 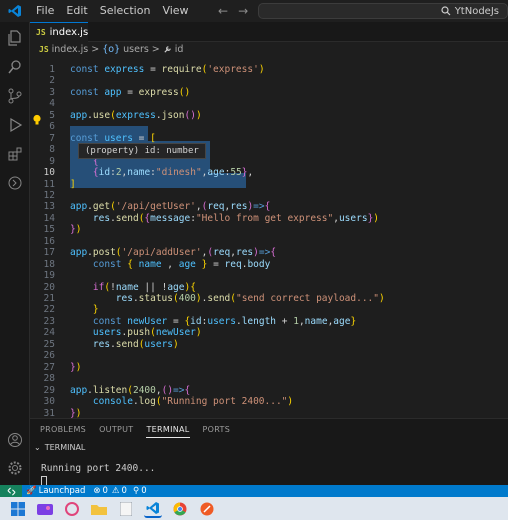 I want to click on editor-tab-bar: JS index.js, so click(x=269, y=32).